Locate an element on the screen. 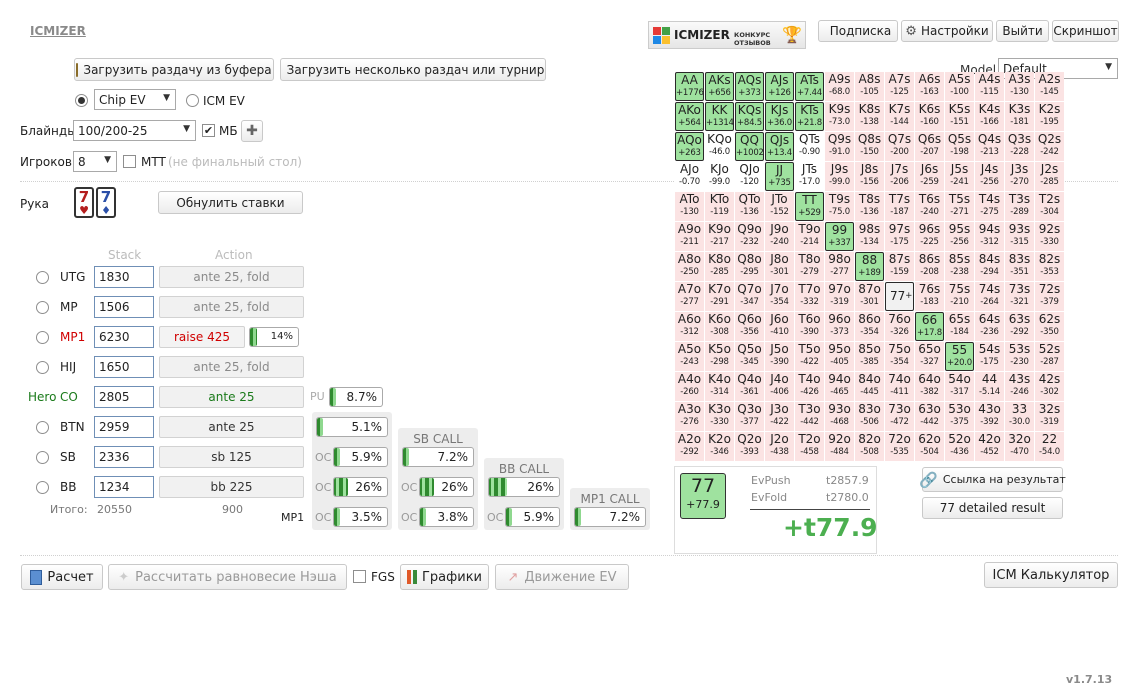 The height and width of the screenshot is (698, 1140). hand-cell: J4o -406 is located at coordinates (779, 386).